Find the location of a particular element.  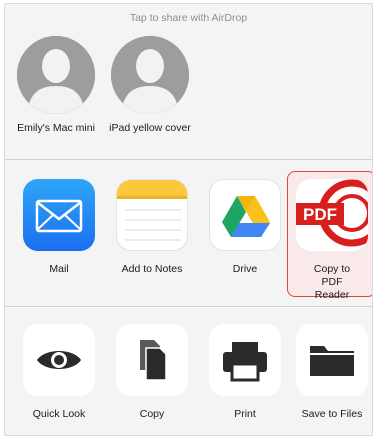

app-copy-to-pdf-reader: PDF Copy to PDF Reader is located at coordinates (330, 240).